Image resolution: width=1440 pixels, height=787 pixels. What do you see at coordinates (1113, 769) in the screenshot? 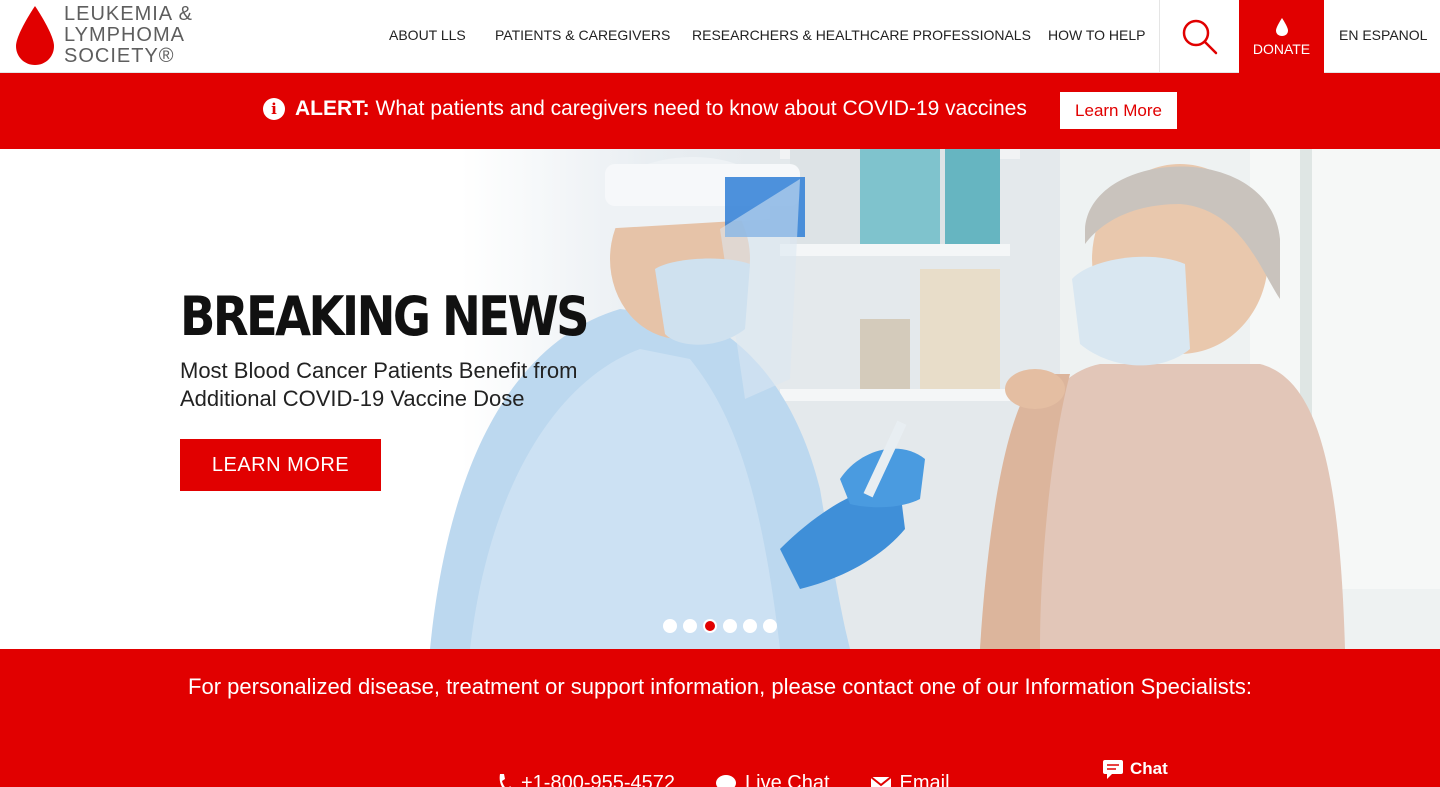
I see `chat-icon` at bounding box center [1113, 769].